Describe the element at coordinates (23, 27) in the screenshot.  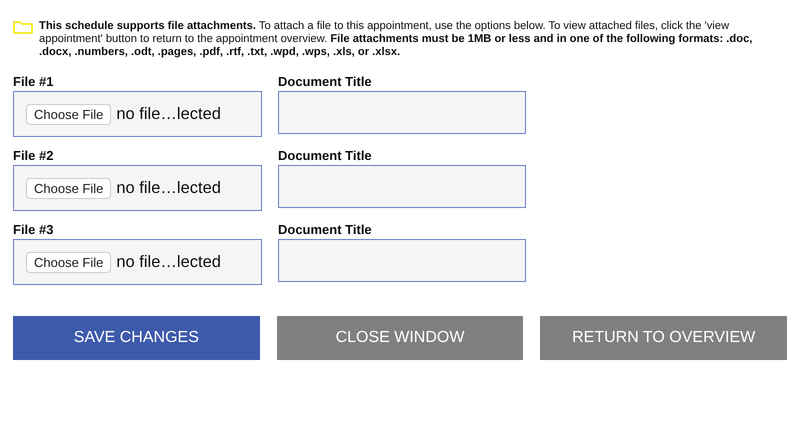
I see `folder-icon` at that location.